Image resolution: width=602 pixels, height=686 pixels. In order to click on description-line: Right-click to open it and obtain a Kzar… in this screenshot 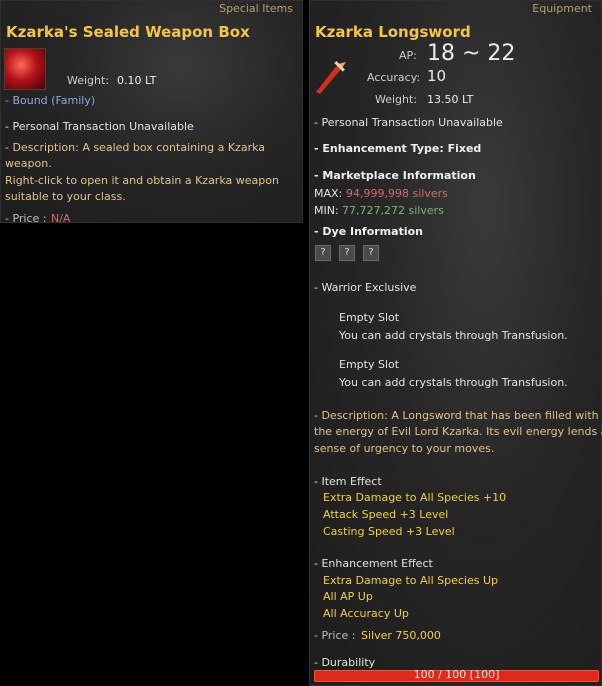, I will do `click(142, 180)`.